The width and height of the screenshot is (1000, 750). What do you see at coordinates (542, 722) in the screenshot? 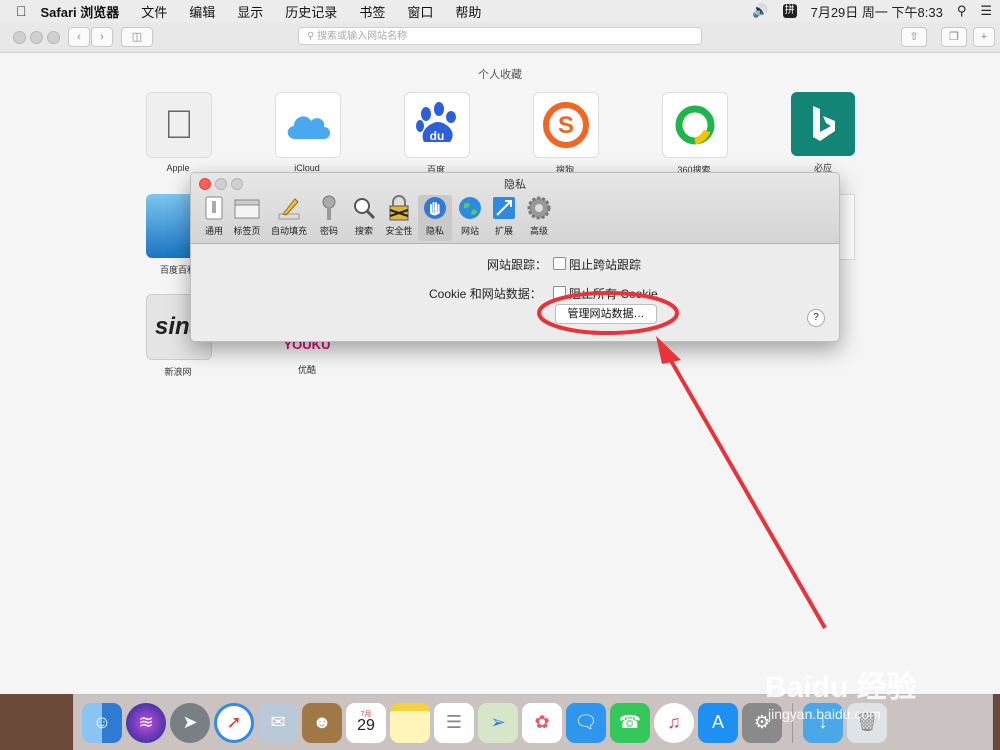
I see `photos-icon: ✿` at bounding box center [542, 722].